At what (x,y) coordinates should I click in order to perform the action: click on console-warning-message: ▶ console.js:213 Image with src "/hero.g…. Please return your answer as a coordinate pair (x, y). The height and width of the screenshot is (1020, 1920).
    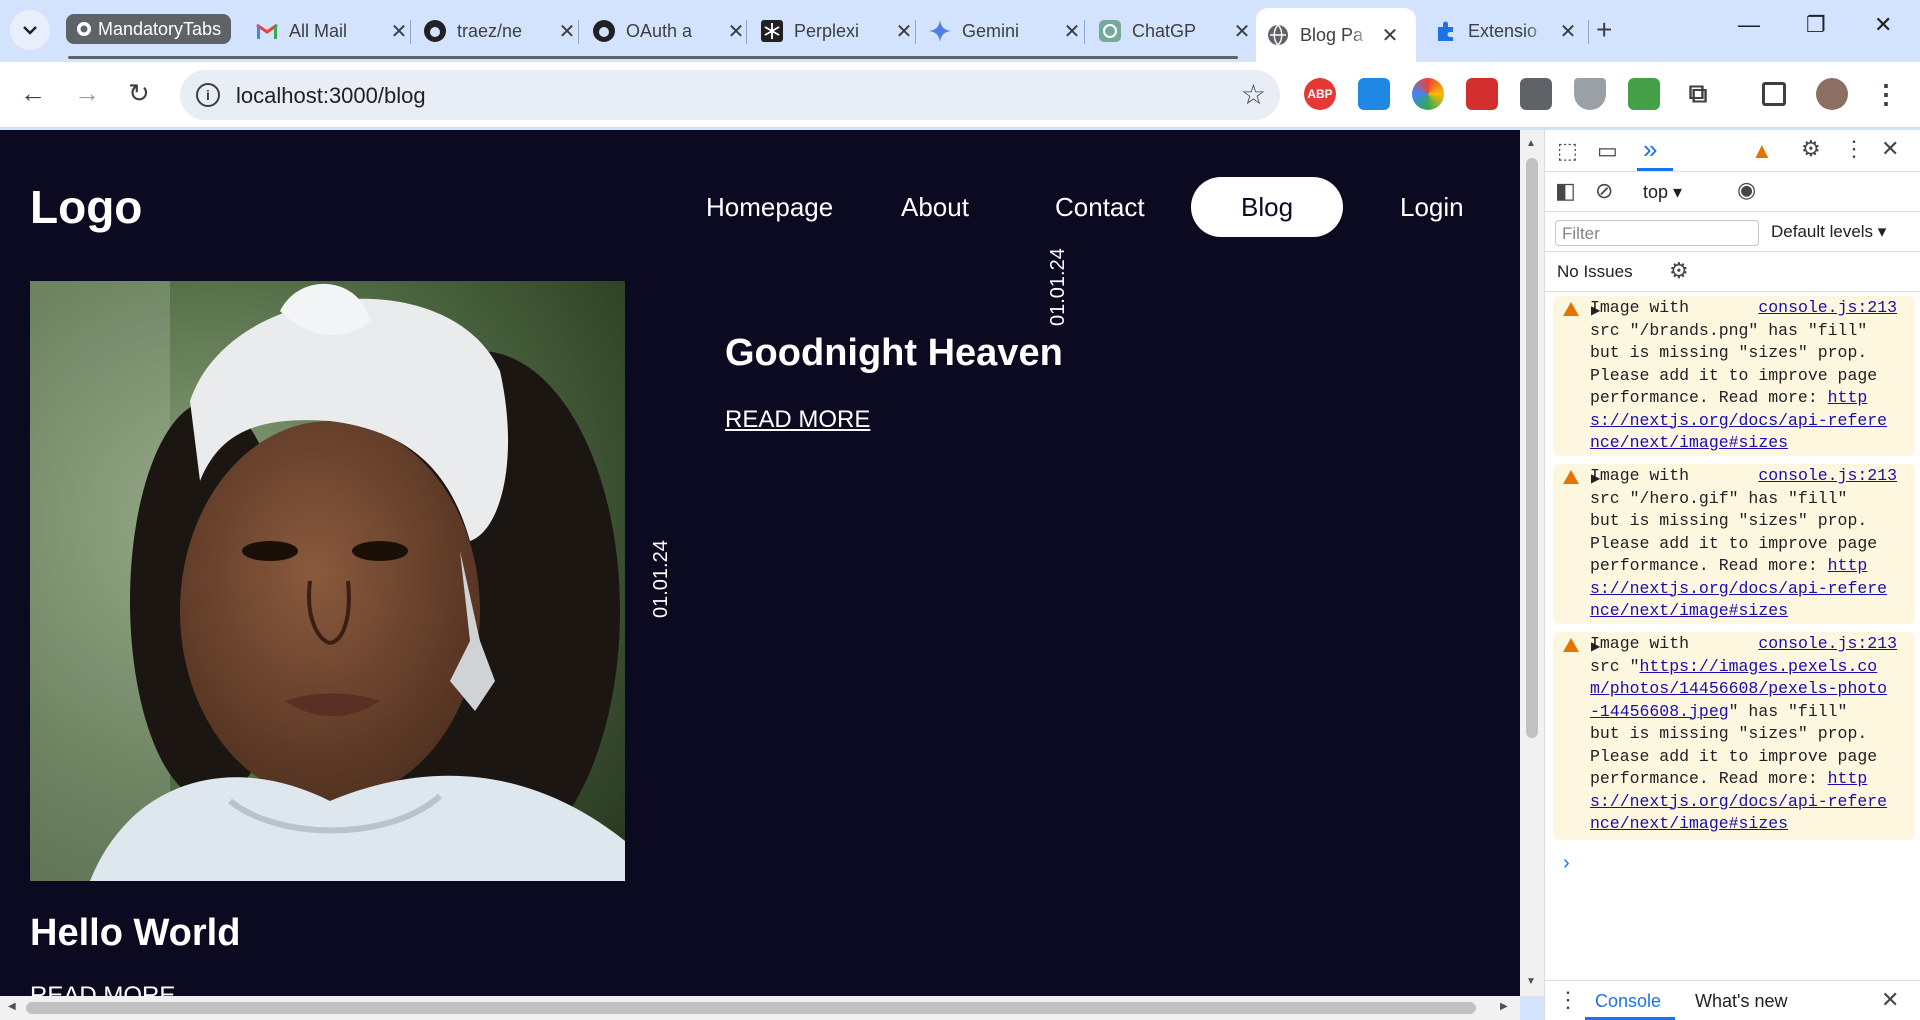
    Looking at the image, I should click on (1734, 544).